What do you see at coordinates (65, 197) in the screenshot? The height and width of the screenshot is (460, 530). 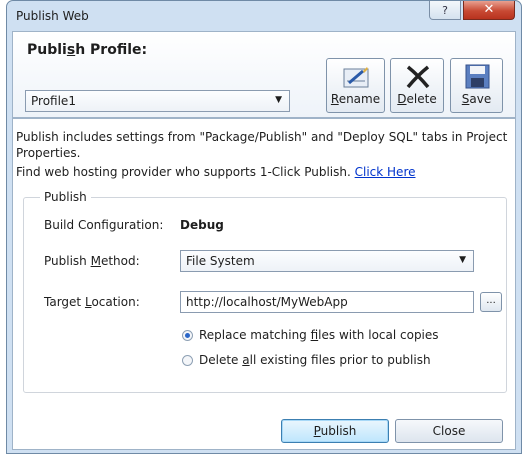 I see `group-legend: Publish` at bounding box center [65, 197].